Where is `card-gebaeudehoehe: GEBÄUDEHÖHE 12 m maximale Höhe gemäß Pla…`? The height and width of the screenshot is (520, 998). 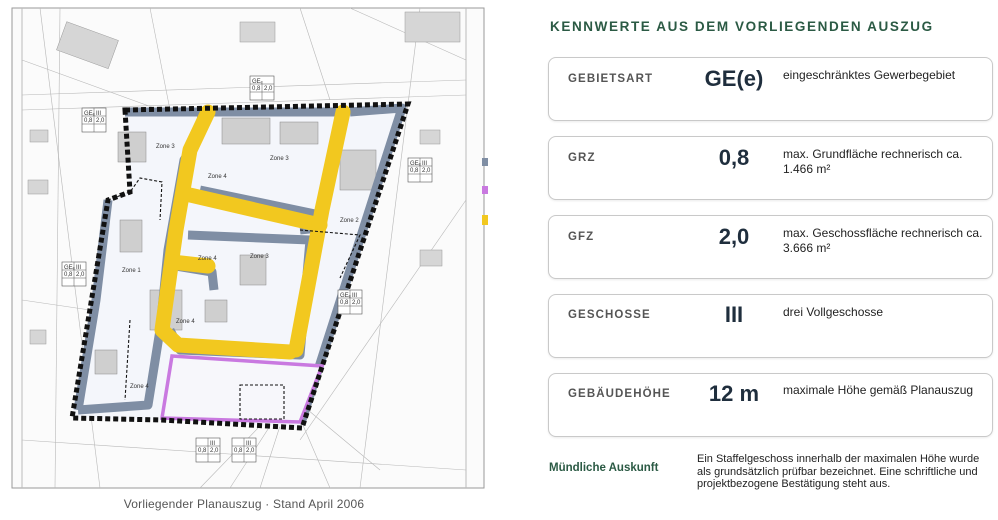
card-gebaeudehoehe: GEBÄUDEHÖHE 12 m maximale Höhe gemäß Pla… is located at coordinates (770, 405).